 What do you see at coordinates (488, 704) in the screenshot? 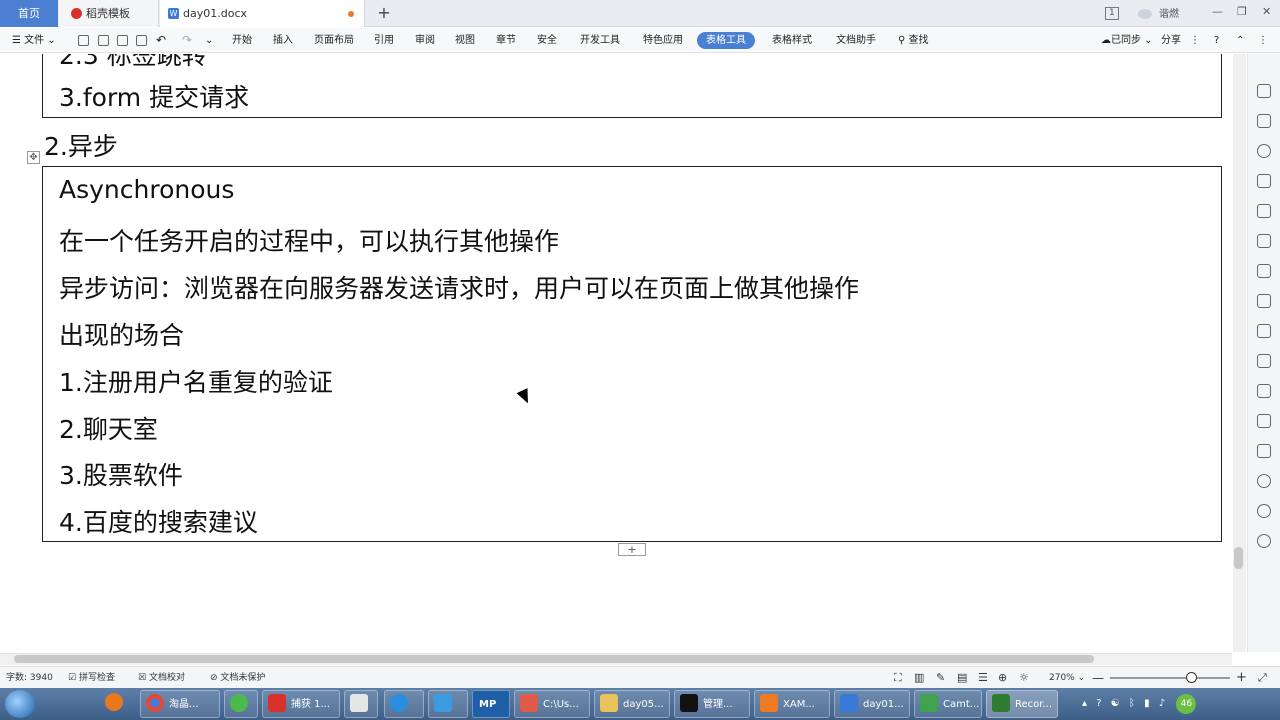
I see `mp-app-icon: MP` at bounding box center [488, 704].